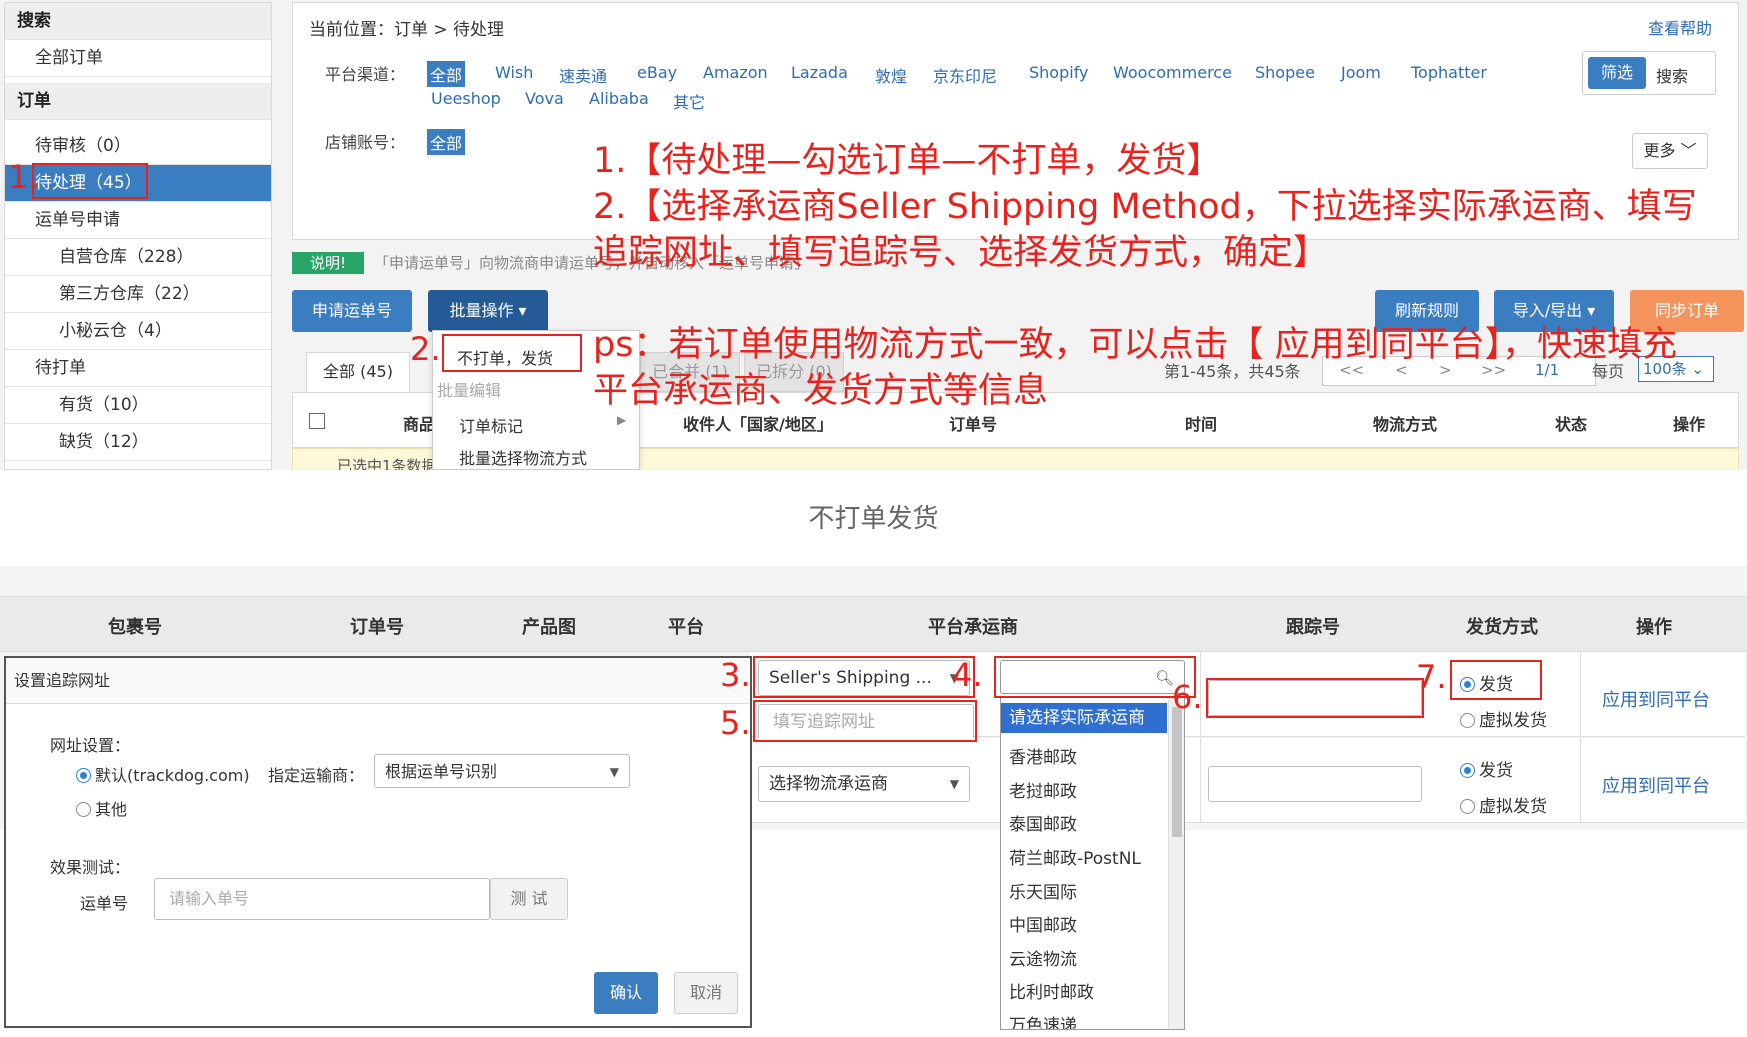 Image resolution: width=1747 pixels, height=1037 pixels. Describe the element at coordinates (657, 72) in the screenshot. I see `platform-ebay: eBay` at that location.